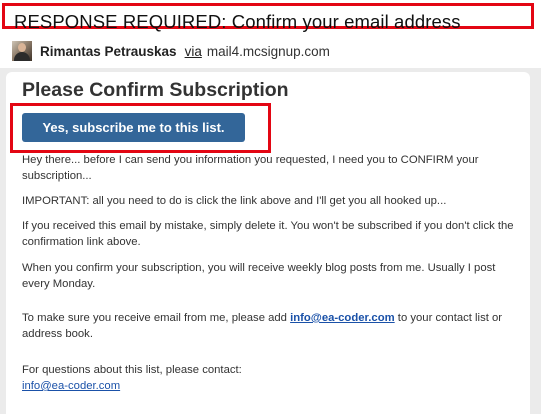 The height and width of the screenshot is (414, 541). I want to click on contact-email-link: info@ea-coder.com, so click(342, 318).